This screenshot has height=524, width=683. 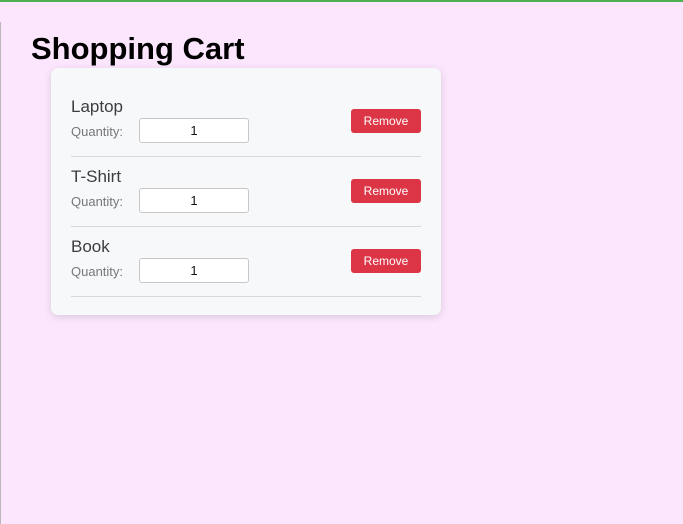 What do you see at coordinates (0, 273) in the screenshot?
I see `left-border-line` at bounding box center [0, 273].